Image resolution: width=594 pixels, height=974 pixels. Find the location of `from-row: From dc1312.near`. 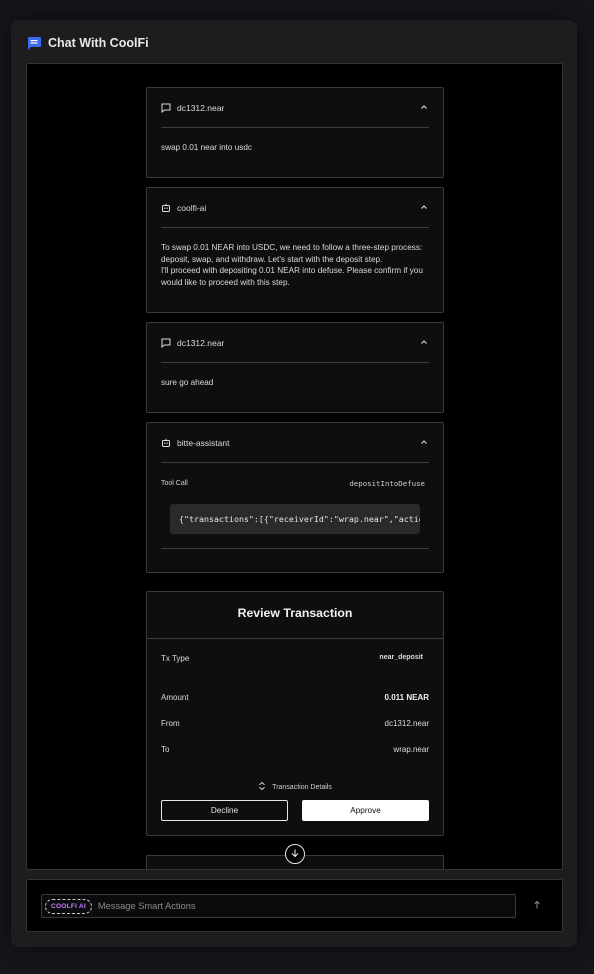

from-row: From dc1312.near is located at coordinates (295, 725).